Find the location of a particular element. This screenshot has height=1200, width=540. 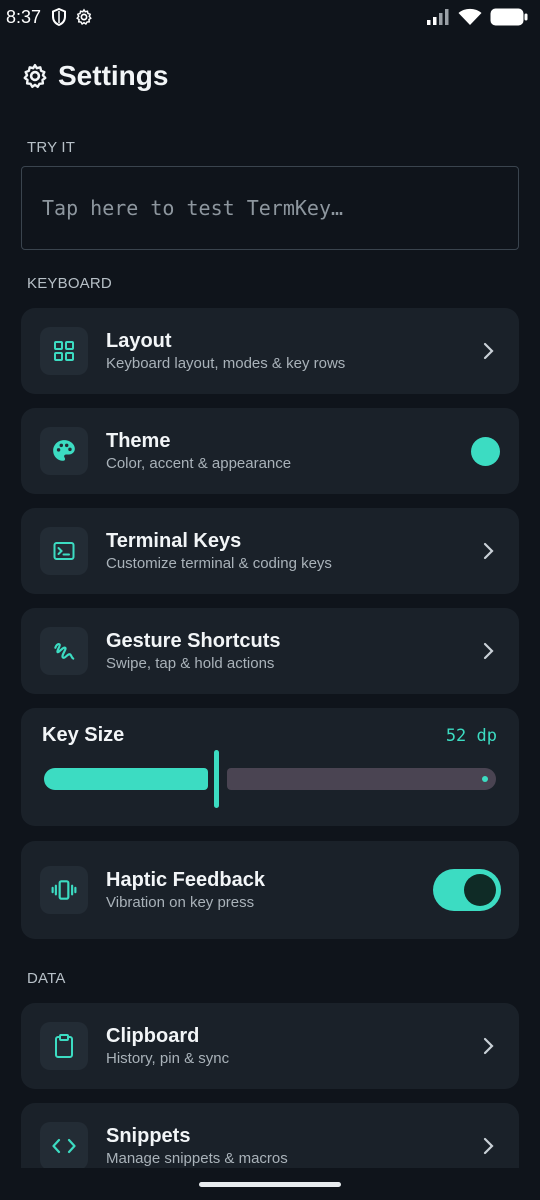

key-size-value: 52 dp is located at coordinates (471, 736).